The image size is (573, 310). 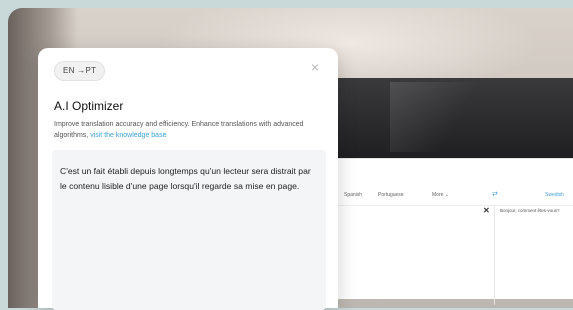 I want to click on language-option-spanish: Spanish, so click(x=353, y=195).